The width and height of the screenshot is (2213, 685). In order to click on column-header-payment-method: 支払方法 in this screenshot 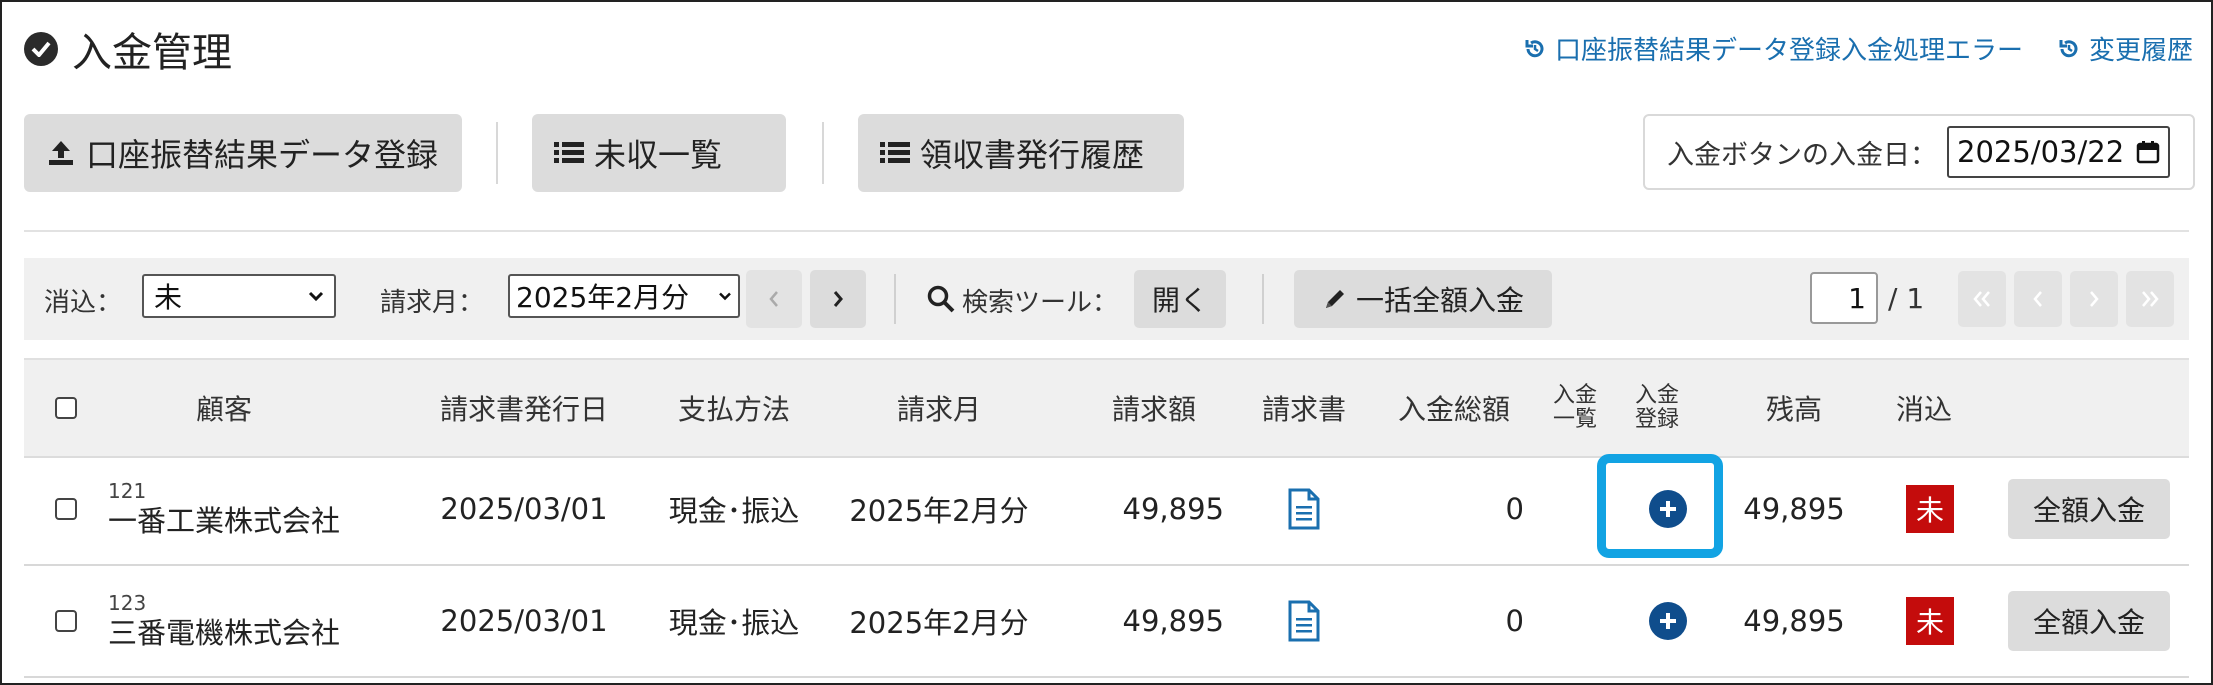, I will do `click(734, 408)`.